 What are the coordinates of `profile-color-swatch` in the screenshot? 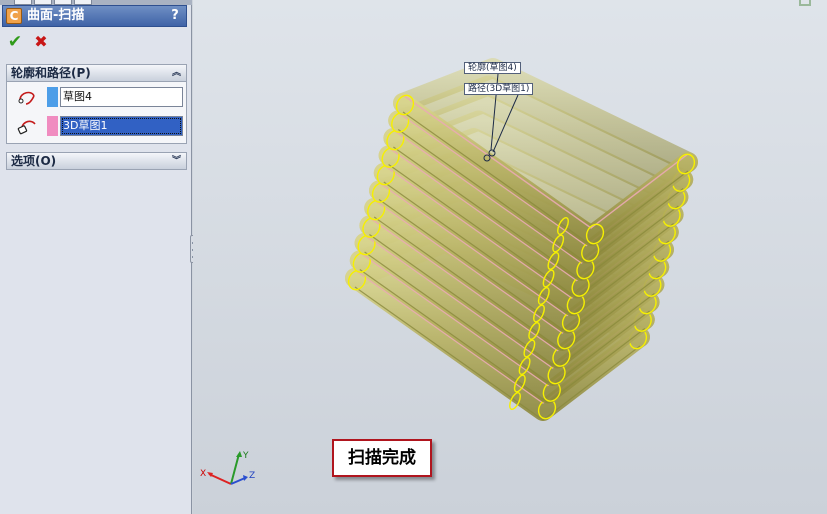 It's located at (52, 97).